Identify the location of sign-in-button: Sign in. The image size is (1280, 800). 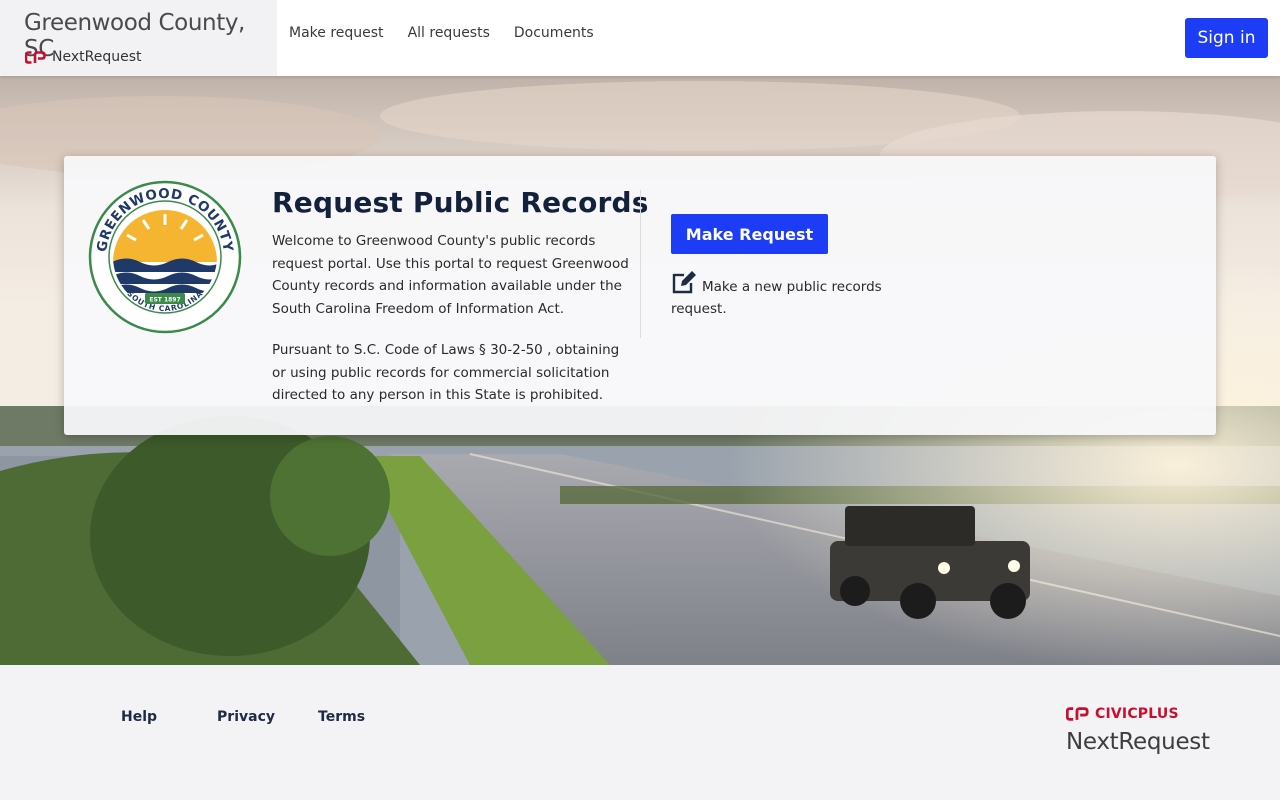
(1226, 38).